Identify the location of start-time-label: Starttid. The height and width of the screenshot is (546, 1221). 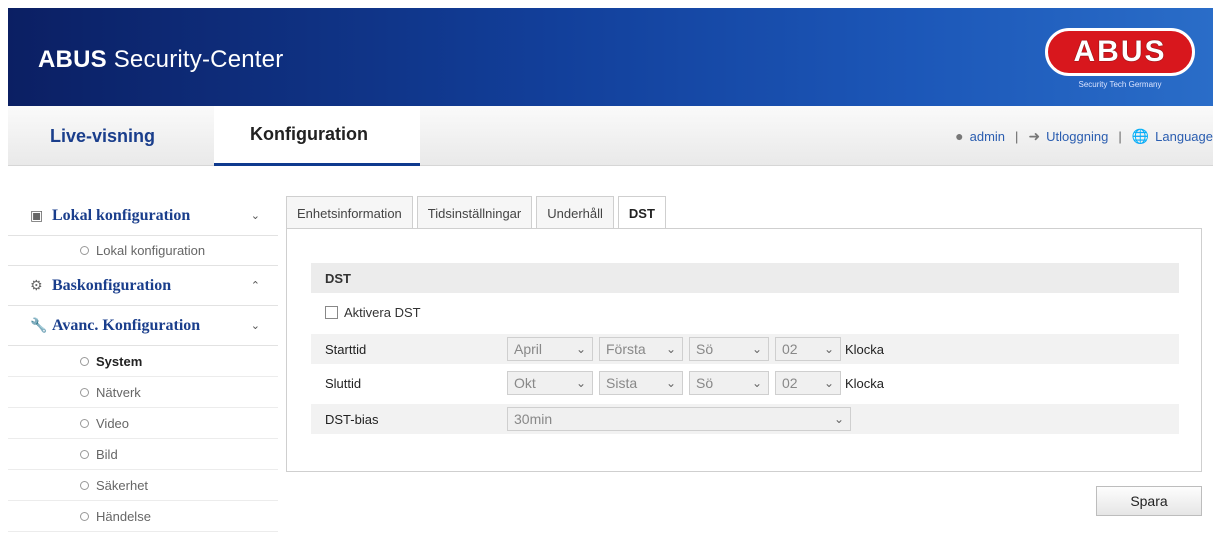
(346, 349).